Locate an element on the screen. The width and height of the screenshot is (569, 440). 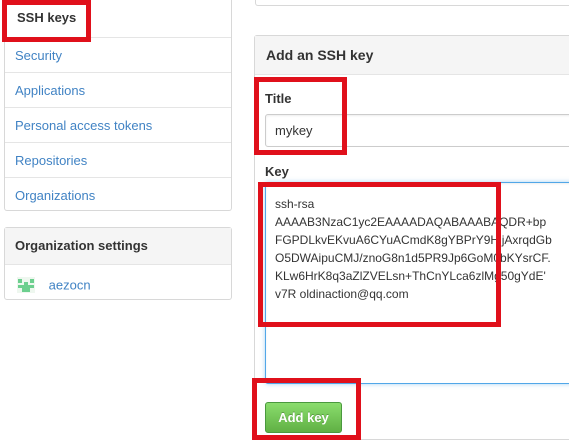
add-ssh-key-heading: Add an SSH key is located at coordinates (412, 55).